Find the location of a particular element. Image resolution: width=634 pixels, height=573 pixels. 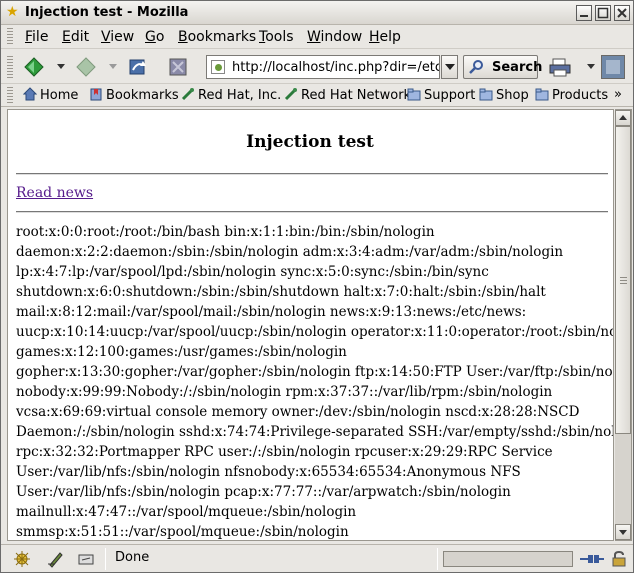

bookmark-folder-products: Products is located at coordinates (571, 96).